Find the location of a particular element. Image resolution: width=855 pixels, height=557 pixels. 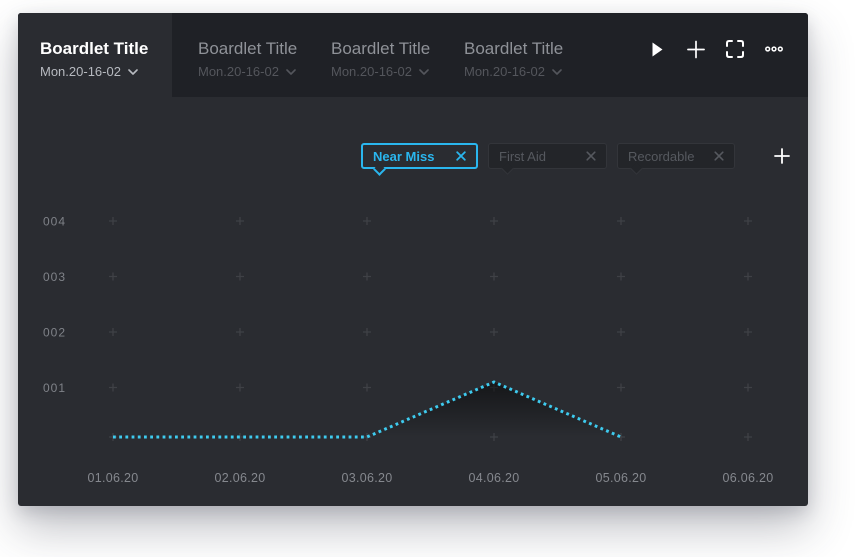

tab-boardlet-3: Boardlet Title Mon.20-16-02 is located at coordinates (371, 55).